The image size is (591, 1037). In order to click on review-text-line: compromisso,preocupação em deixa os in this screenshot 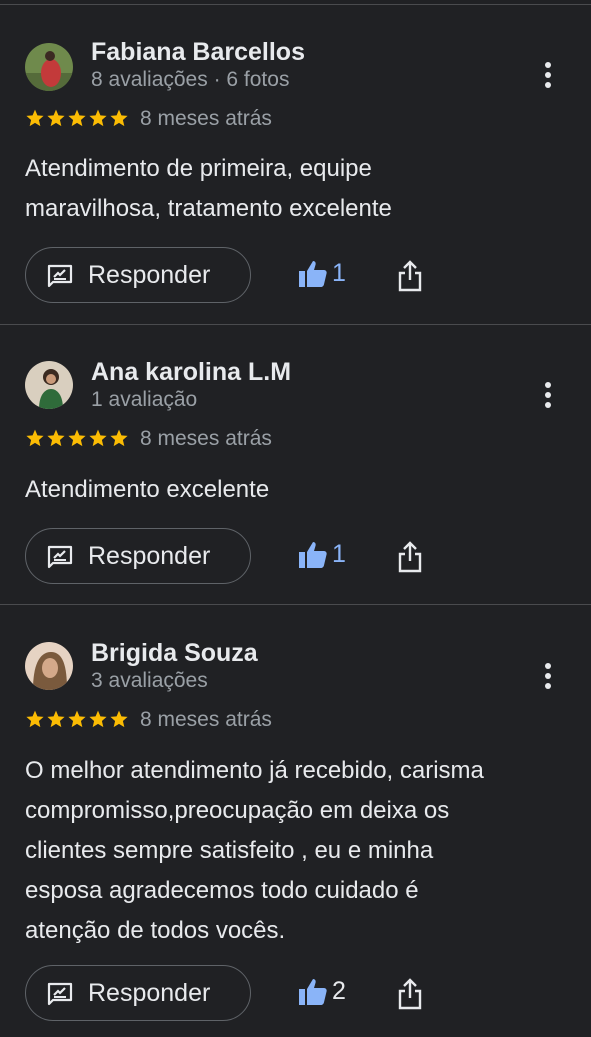, I will do `click(237, 810)`.